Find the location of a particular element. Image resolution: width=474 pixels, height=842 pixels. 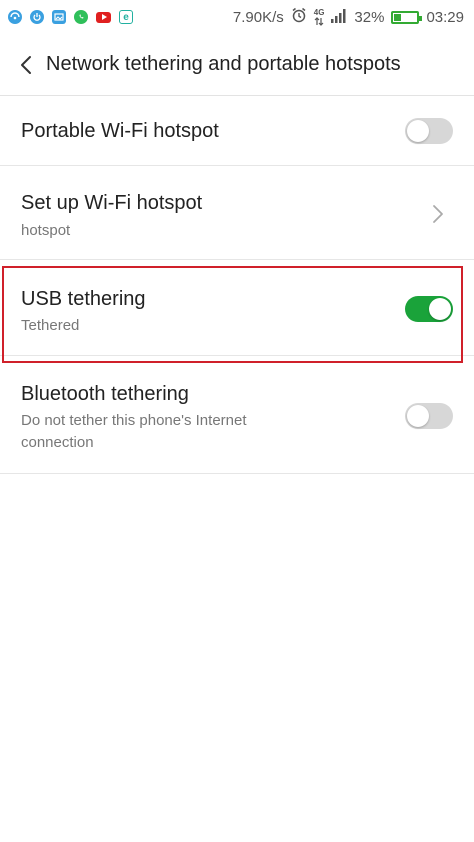

back-button is located at coordinates (26, 65).